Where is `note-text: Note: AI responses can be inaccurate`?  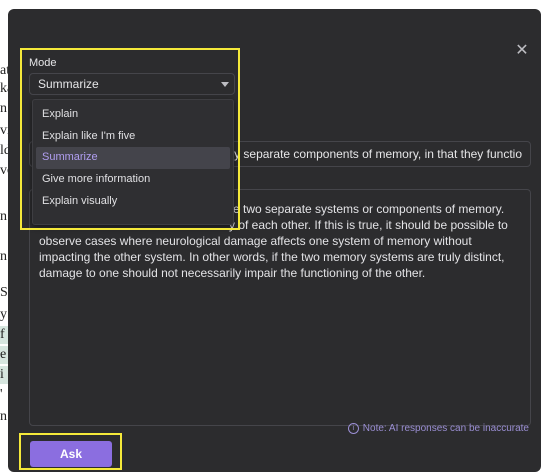
note-text: Note: AI responses can be inaccurate is located at coordinates (445, 428).